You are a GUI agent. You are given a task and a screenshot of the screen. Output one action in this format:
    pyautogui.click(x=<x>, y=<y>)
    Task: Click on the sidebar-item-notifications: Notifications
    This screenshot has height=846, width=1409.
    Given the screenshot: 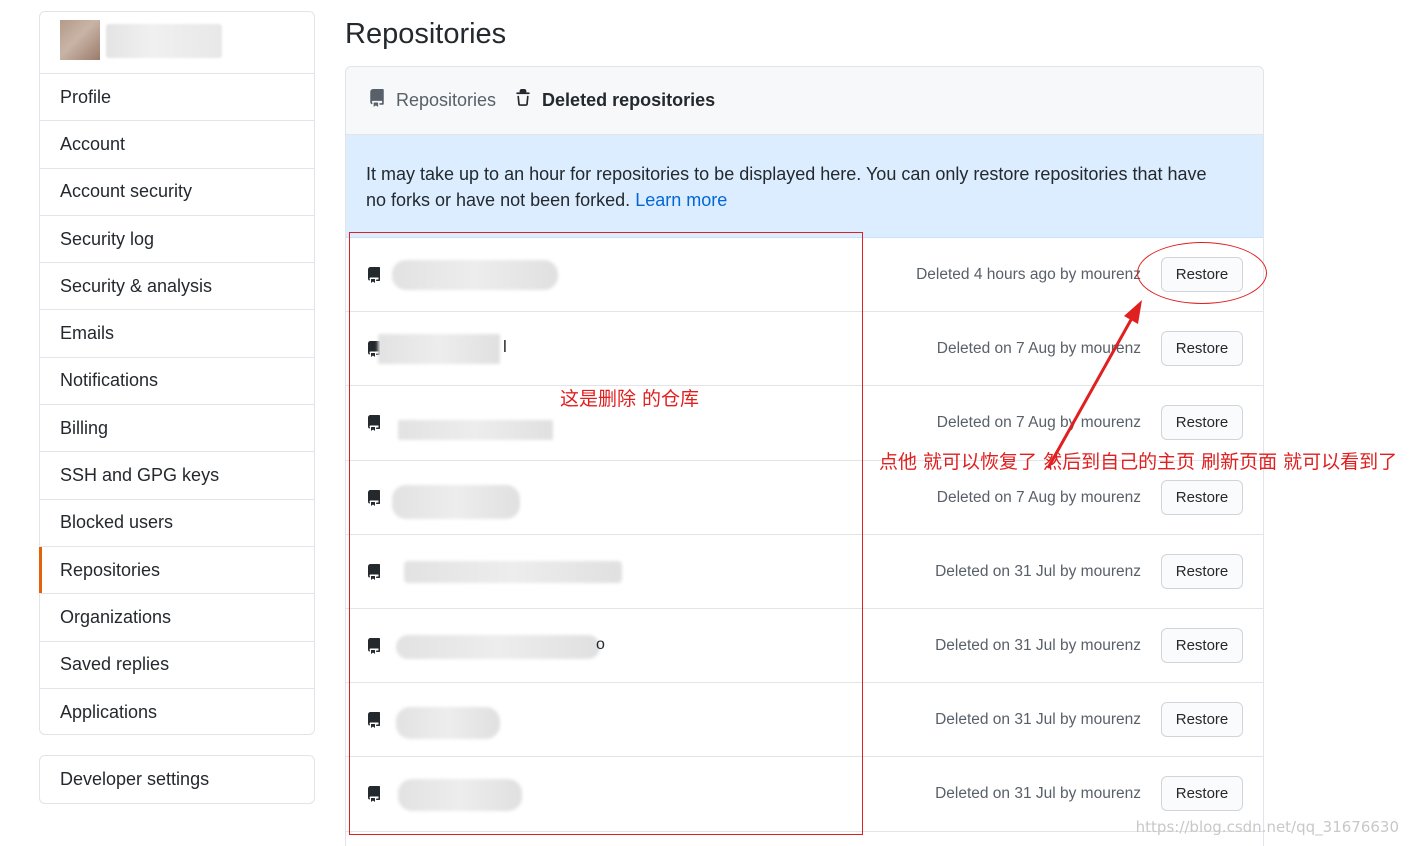 What is the action you would take?
    pyautogui.click(x=177, y=382)
    